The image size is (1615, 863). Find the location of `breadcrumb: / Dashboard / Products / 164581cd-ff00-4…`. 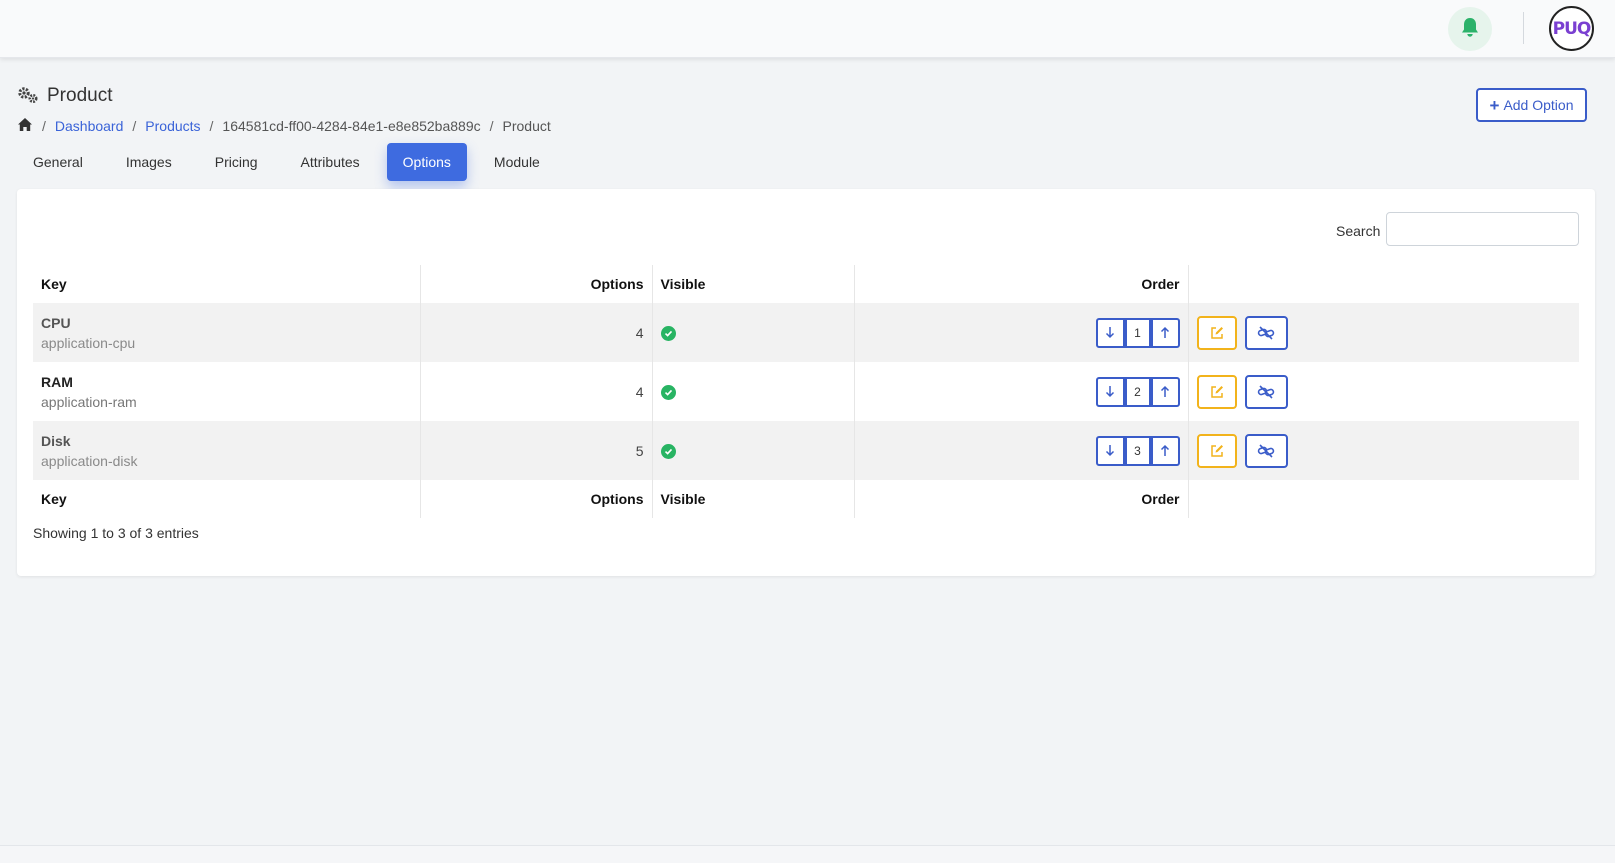

breadcrumb: / Dashboard / Products / 164581cd-ff00-4… is located at coordinates (284, 126).